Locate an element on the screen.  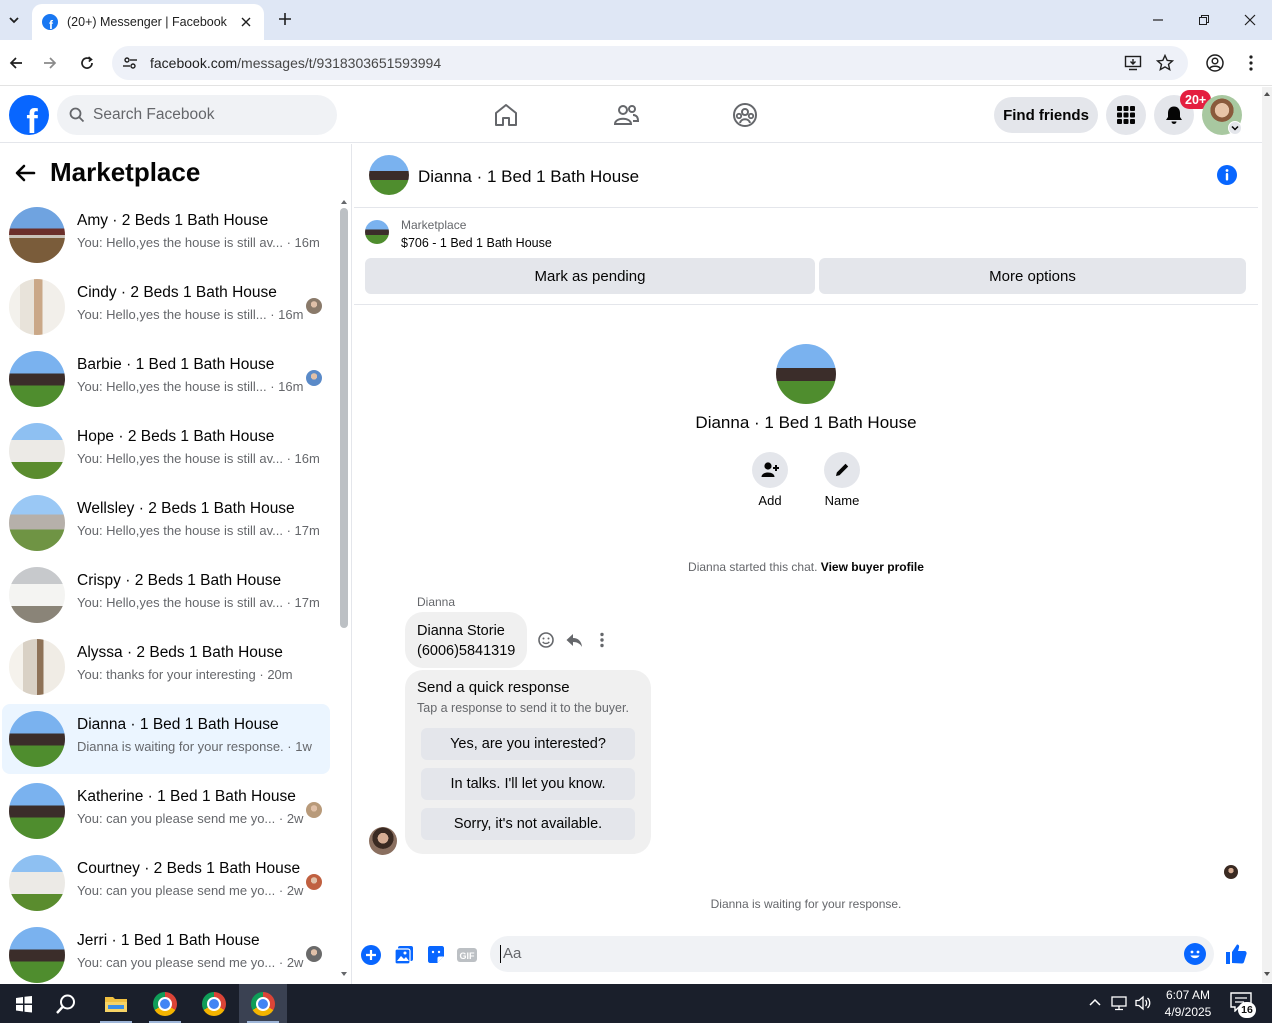
window-minimize-icon is located at coordinates (1158, 20).